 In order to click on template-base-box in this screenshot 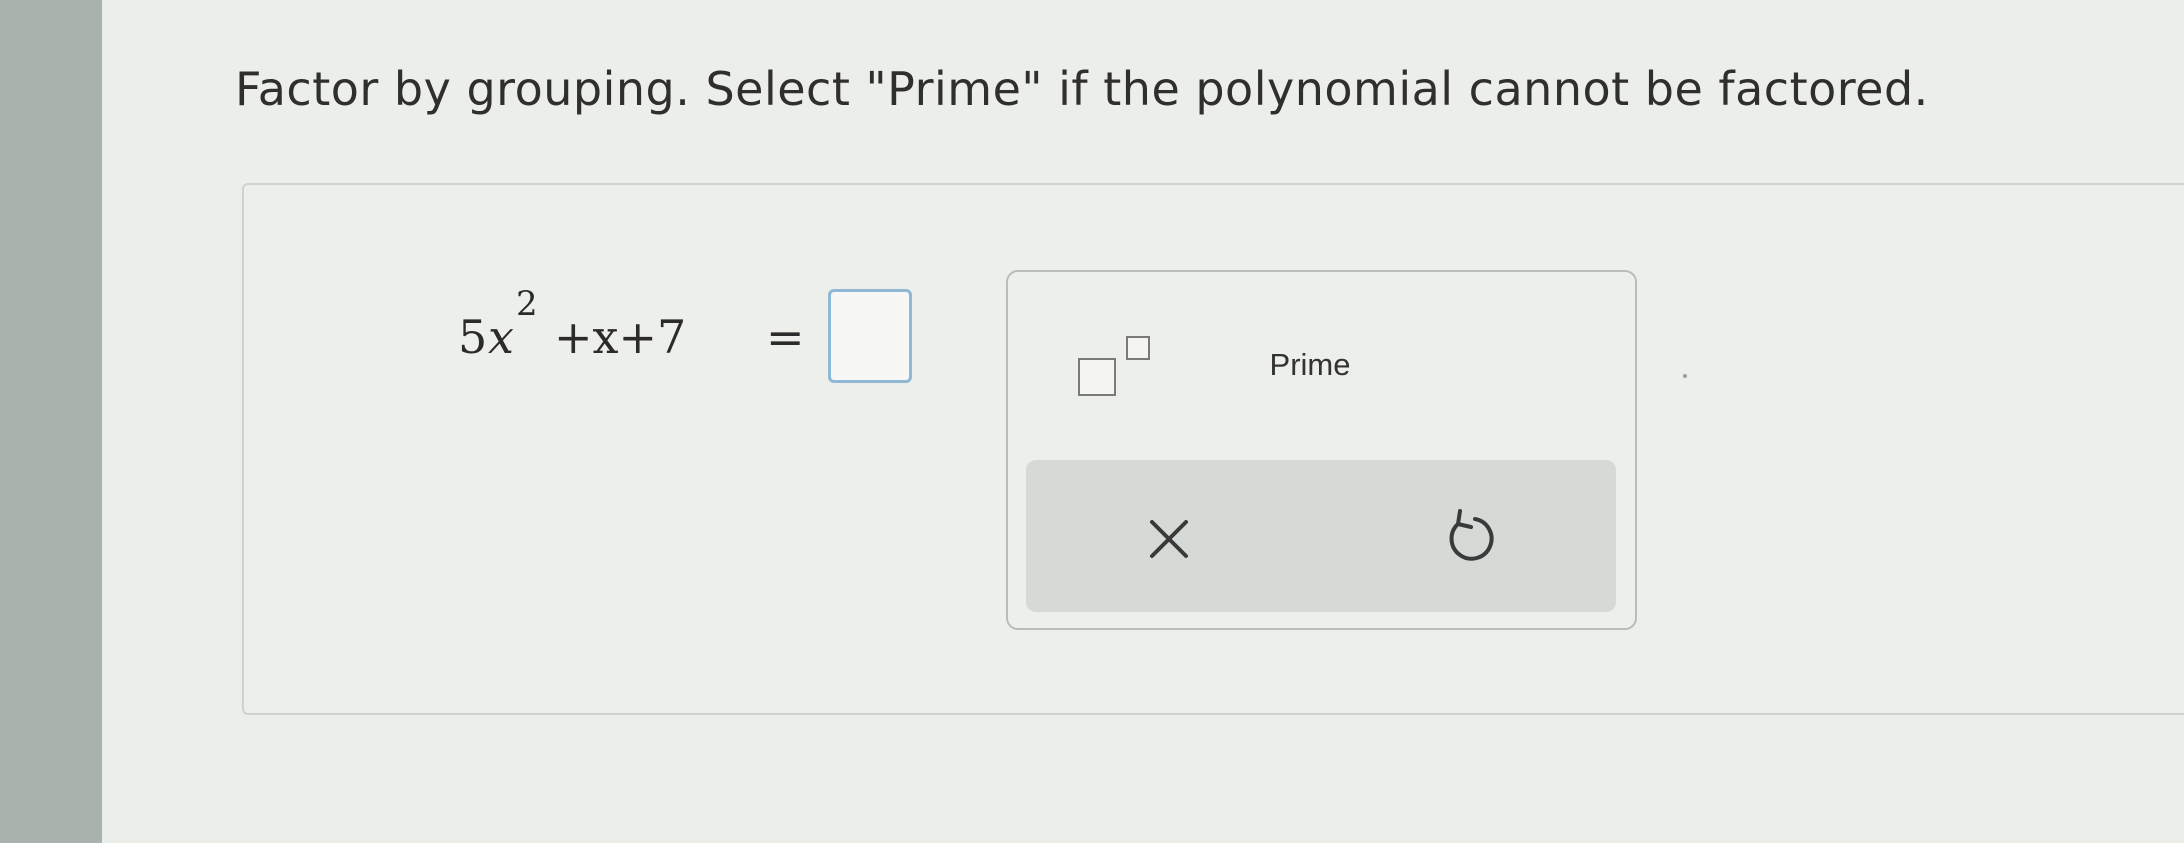, I will do `click(1097, 377)`.